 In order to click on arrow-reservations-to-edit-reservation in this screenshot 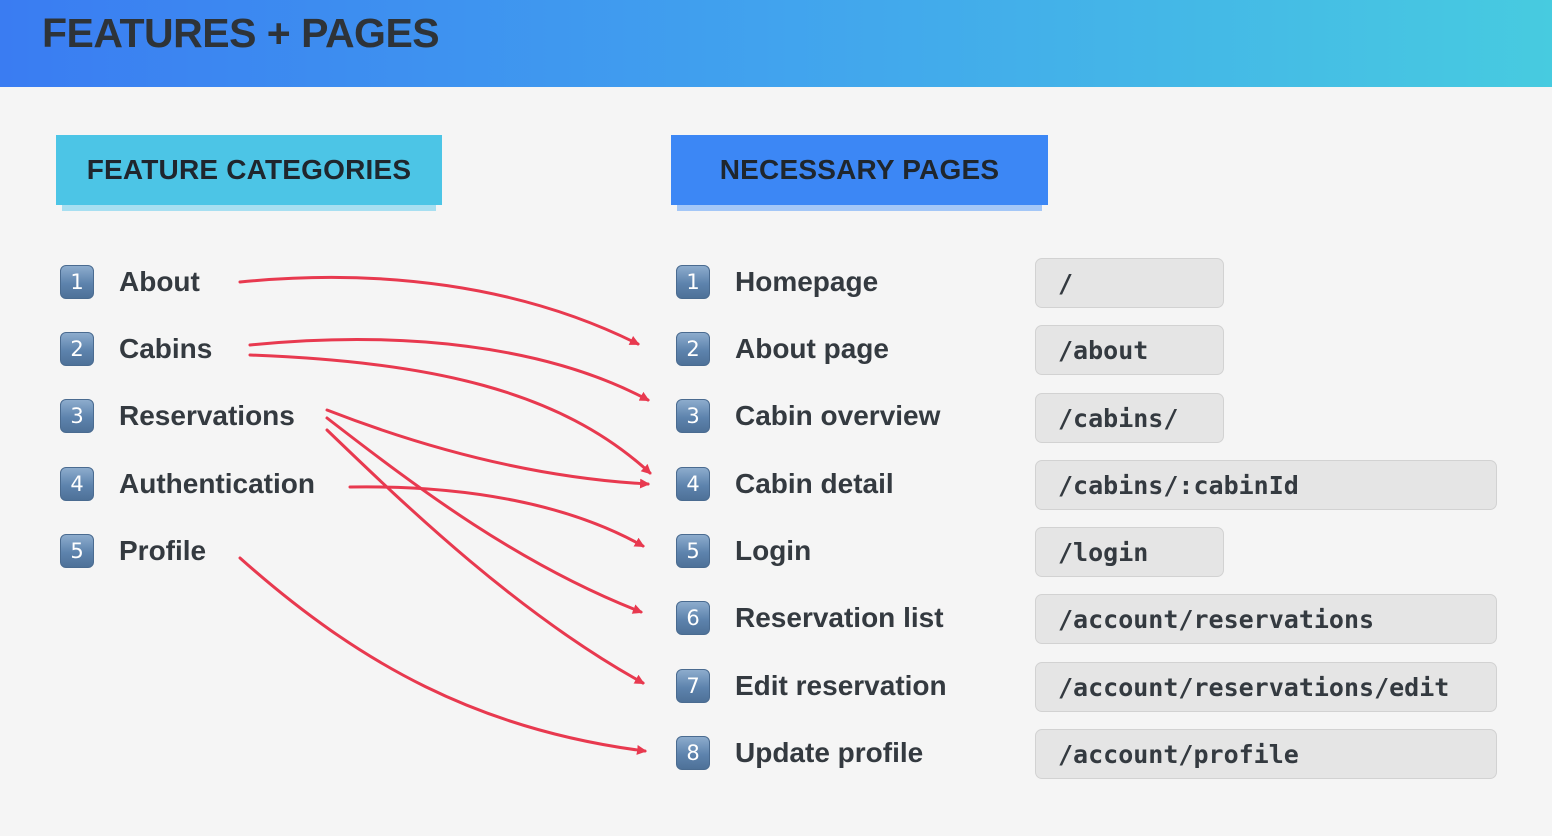, I will do `click(485, 556)`.